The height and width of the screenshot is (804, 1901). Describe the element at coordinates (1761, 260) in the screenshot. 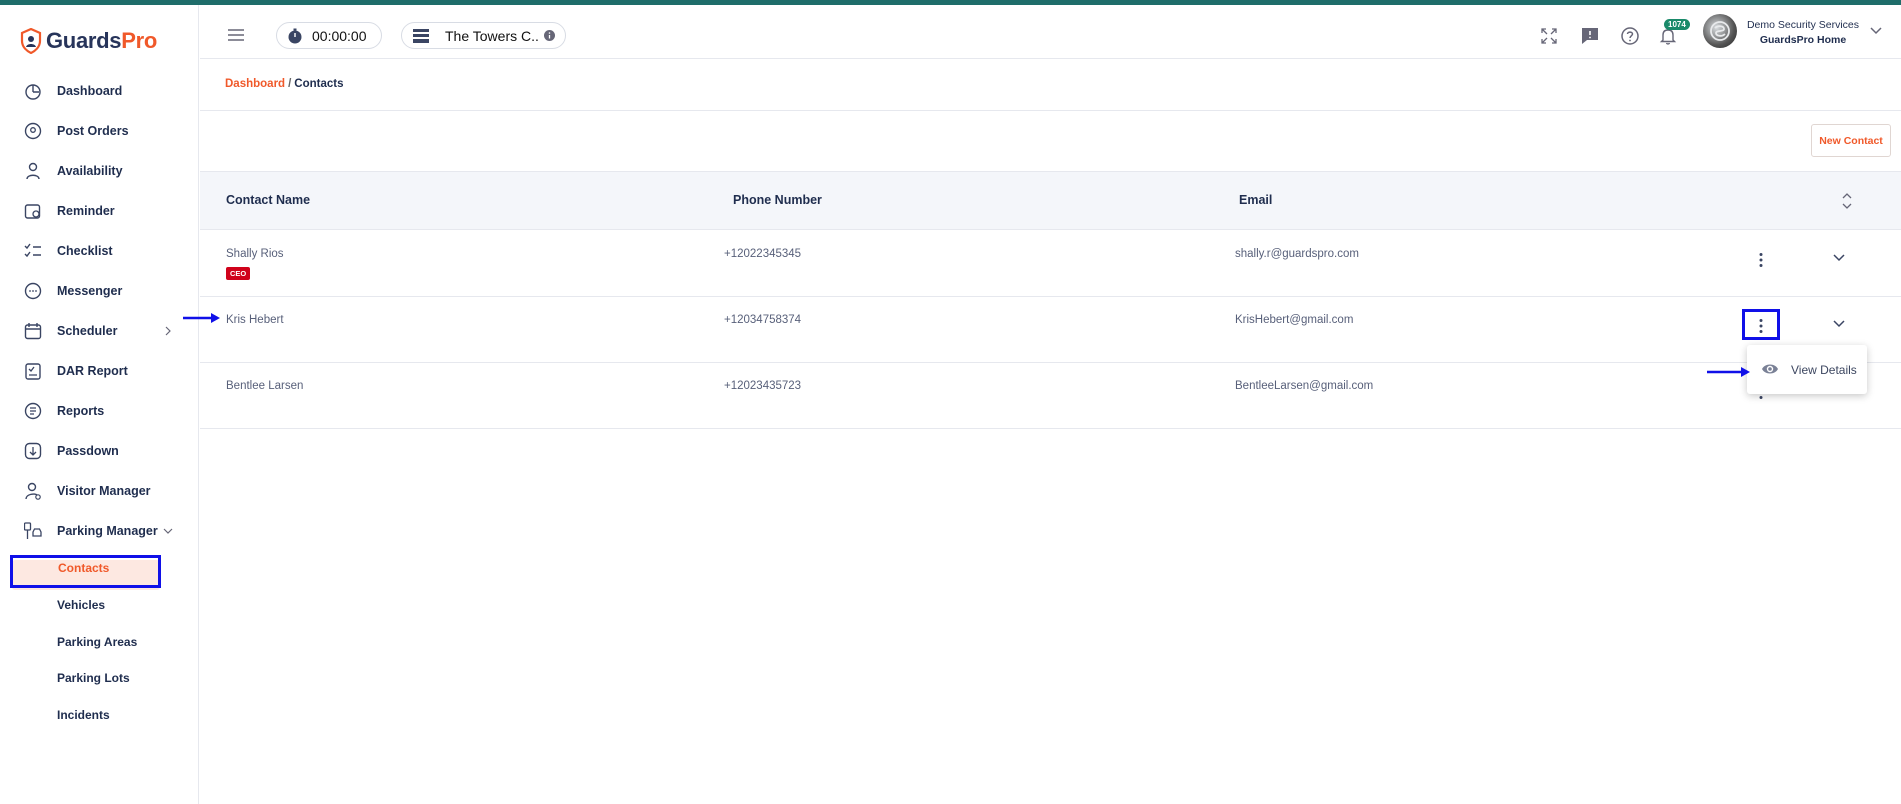

I see `more-options-icon` at that location.